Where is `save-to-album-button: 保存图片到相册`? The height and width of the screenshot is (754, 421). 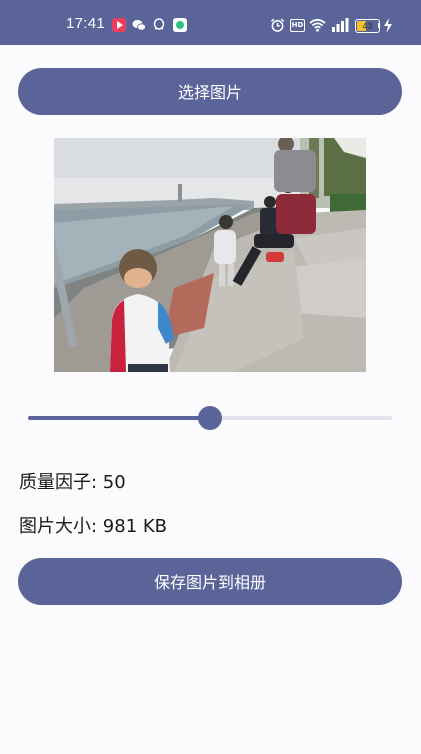
save-to-album-button: 保存图片到相册 is located at coordinates (210, 581).